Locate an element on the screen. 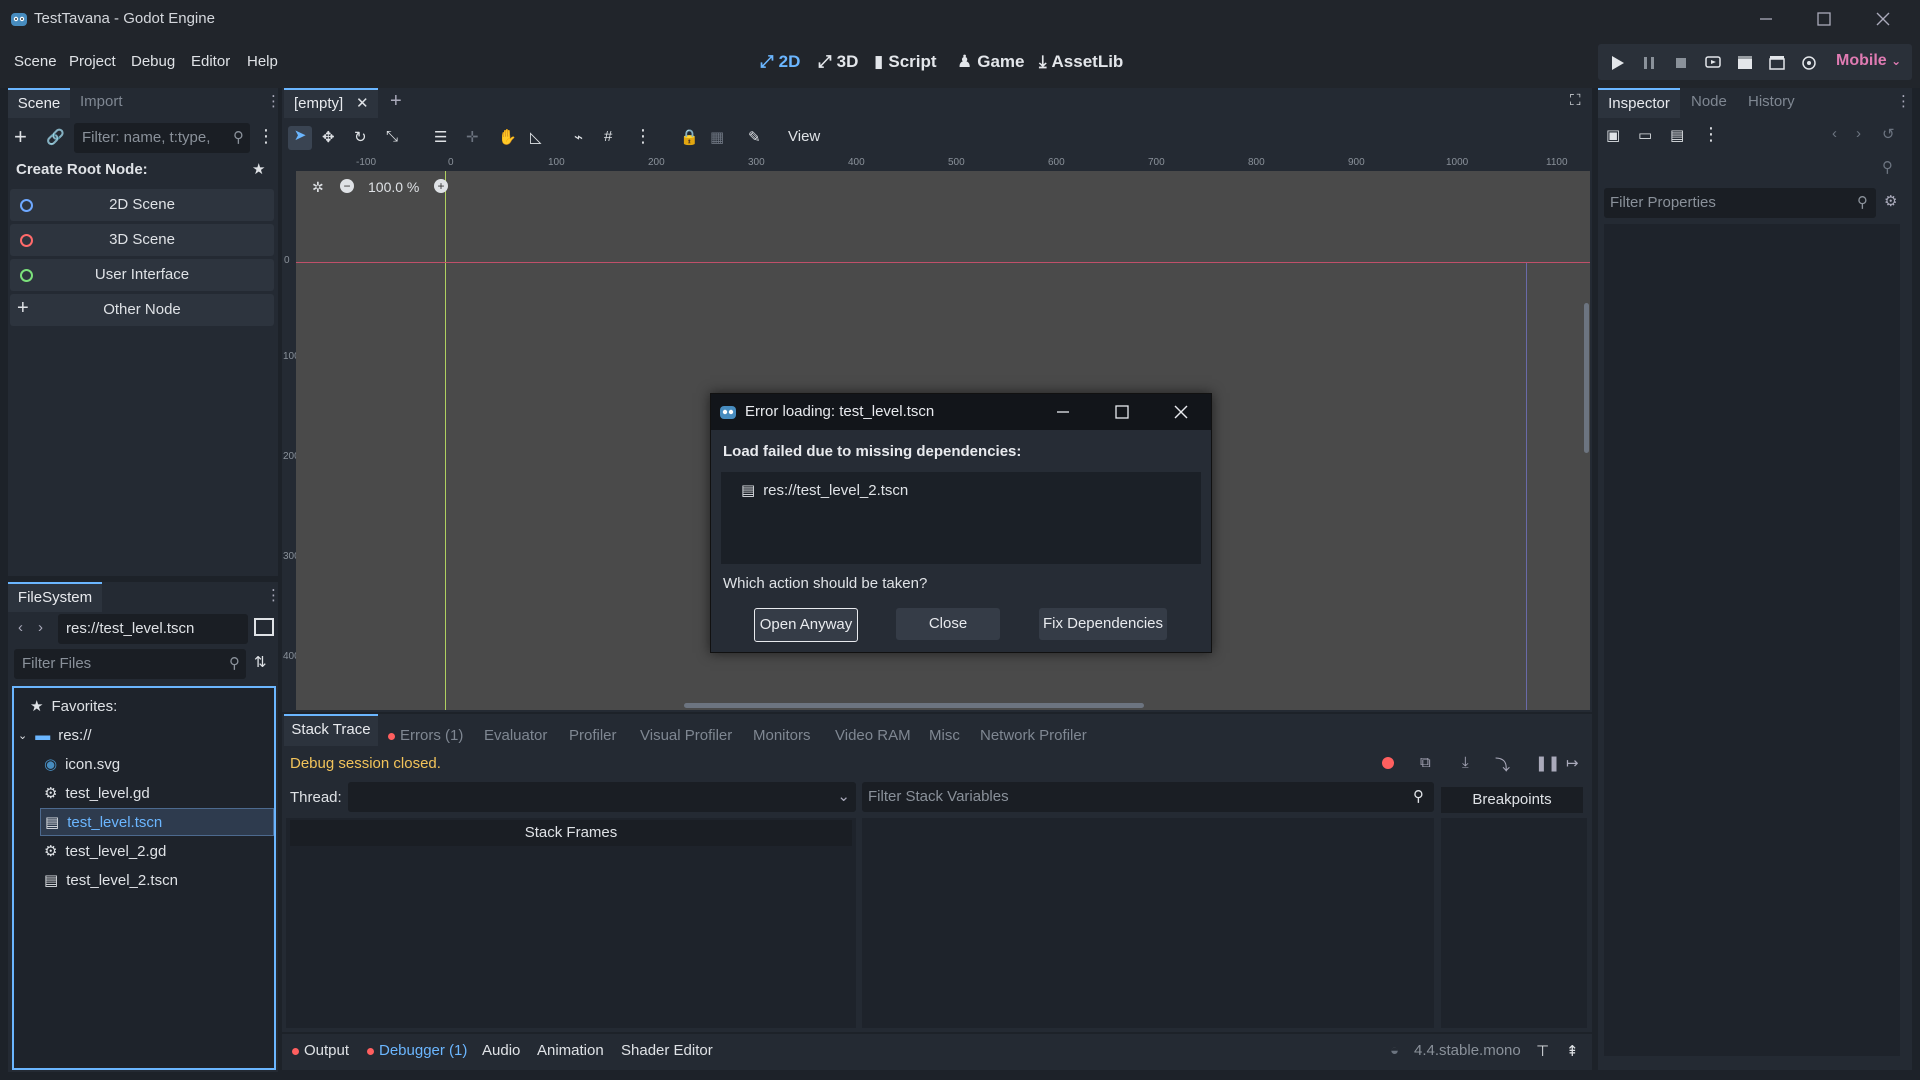 The width and height of the screenshot is (1920, 1080). pan-tool-icon: ✋ is located at coordinates (507, 137).